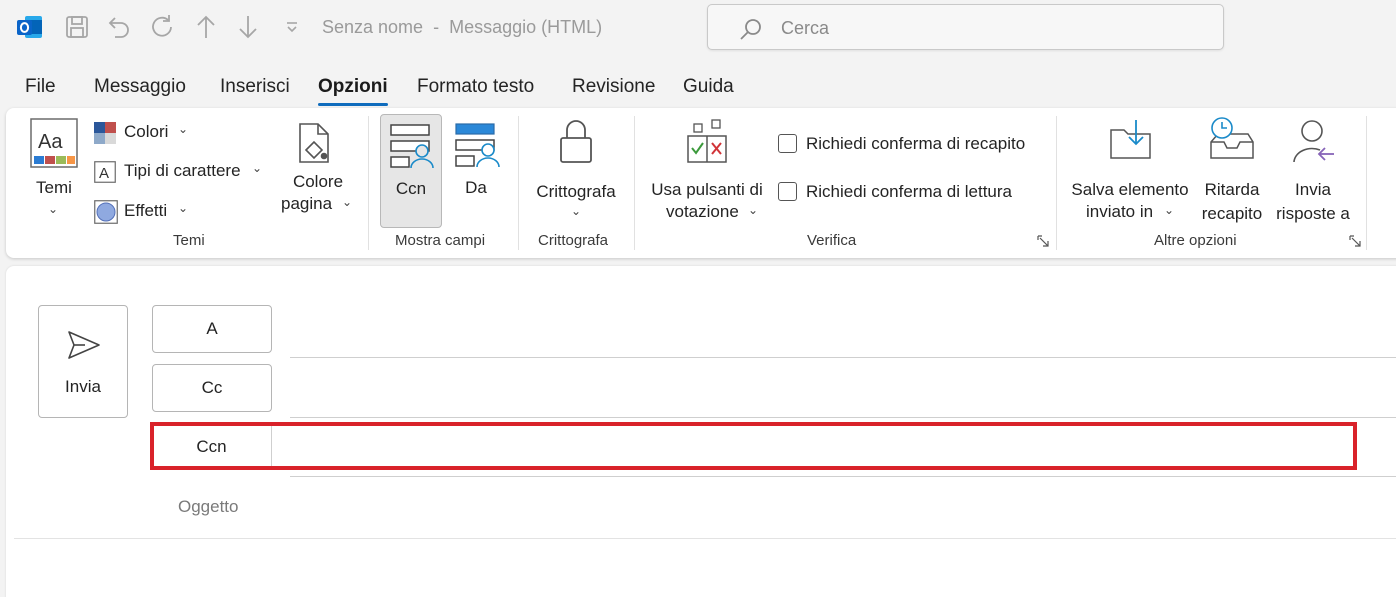  Describe the element at coordinates (1313, 171) in the screenshot. I see `direct-replies-button: Invia risposte a` at that location.